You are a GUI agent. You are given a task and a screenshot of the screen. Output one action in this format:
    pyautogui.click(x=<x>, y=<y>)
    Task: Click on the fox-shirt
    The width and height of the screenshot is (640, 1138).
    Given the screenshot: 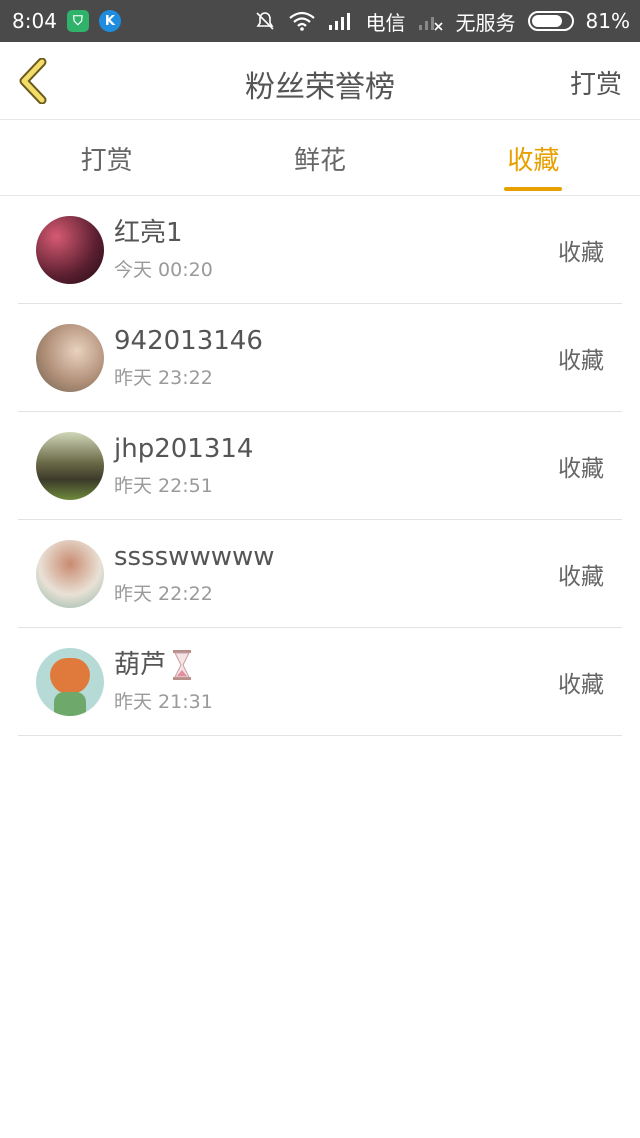 What is the action you would take?
    pyautogui.click(x=70, y=703)
    